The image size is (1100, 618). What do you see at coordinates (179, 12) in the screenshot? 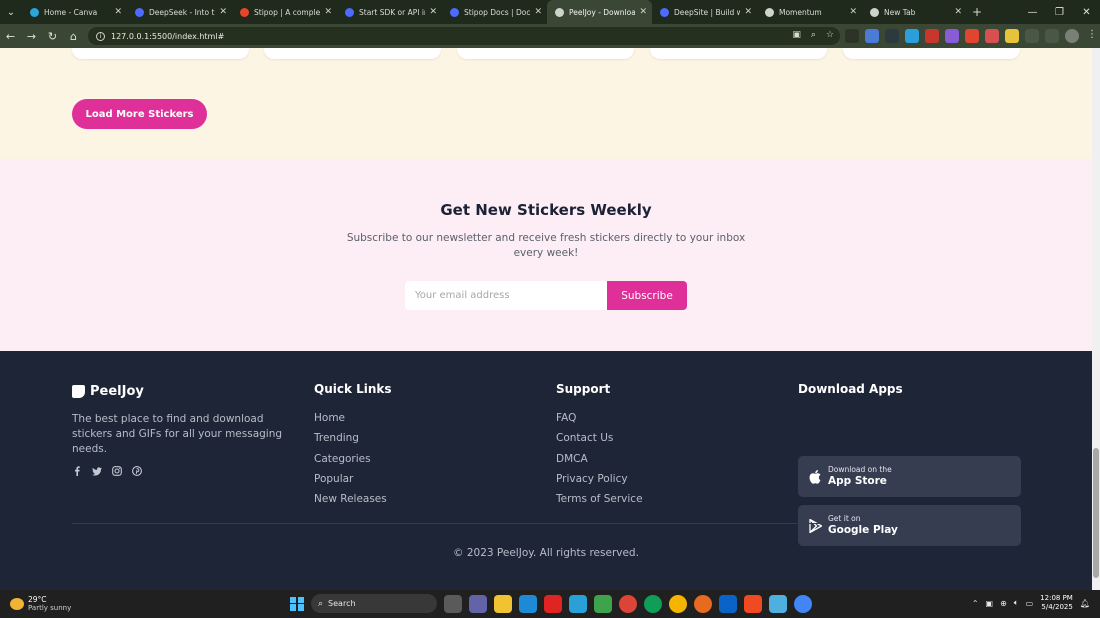
I see `tab-deepseek: DeepSeek - Into the Unknown ✕` at bounding box center [179, 12].